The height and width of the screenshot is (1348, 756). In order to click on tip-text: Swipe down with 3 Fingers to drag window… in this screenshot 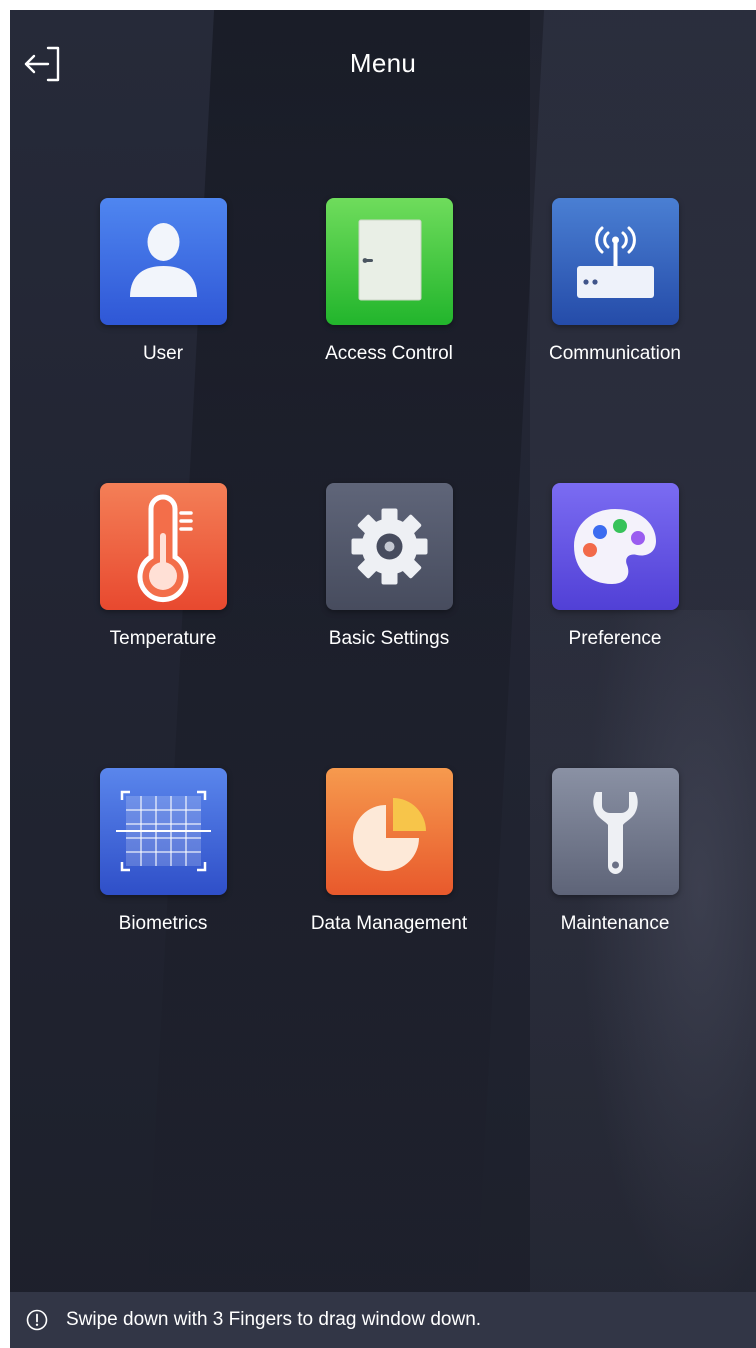, I will do `click(274, 1319)`.